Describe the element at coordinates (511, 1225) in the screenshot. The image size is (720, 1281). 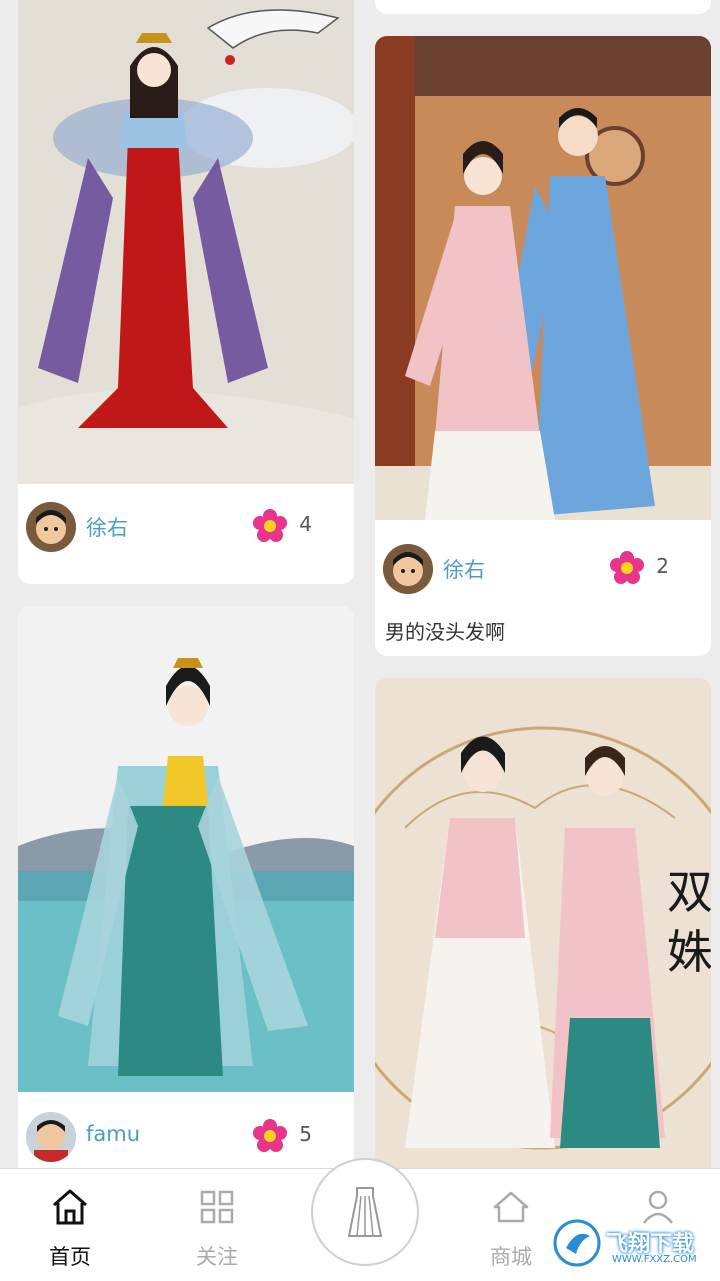
I see `tab-mall: 商城` at that location.